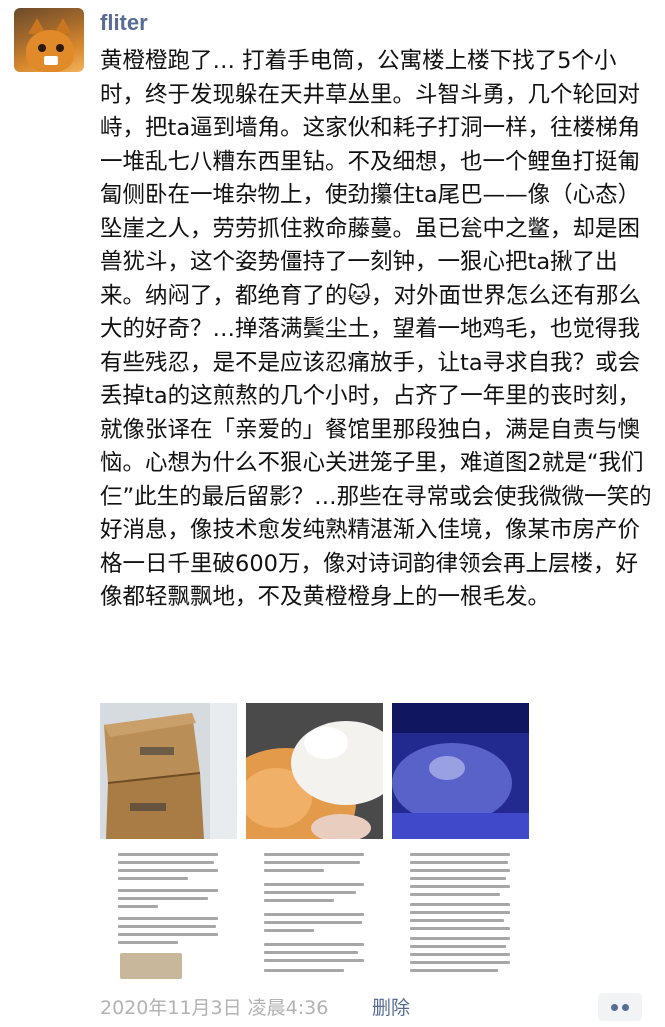 The image size is (665, 1027). What do you see at coordinates (50, 51) in the screenshot?
I see `cat-face` at bounding box center [50, 51].